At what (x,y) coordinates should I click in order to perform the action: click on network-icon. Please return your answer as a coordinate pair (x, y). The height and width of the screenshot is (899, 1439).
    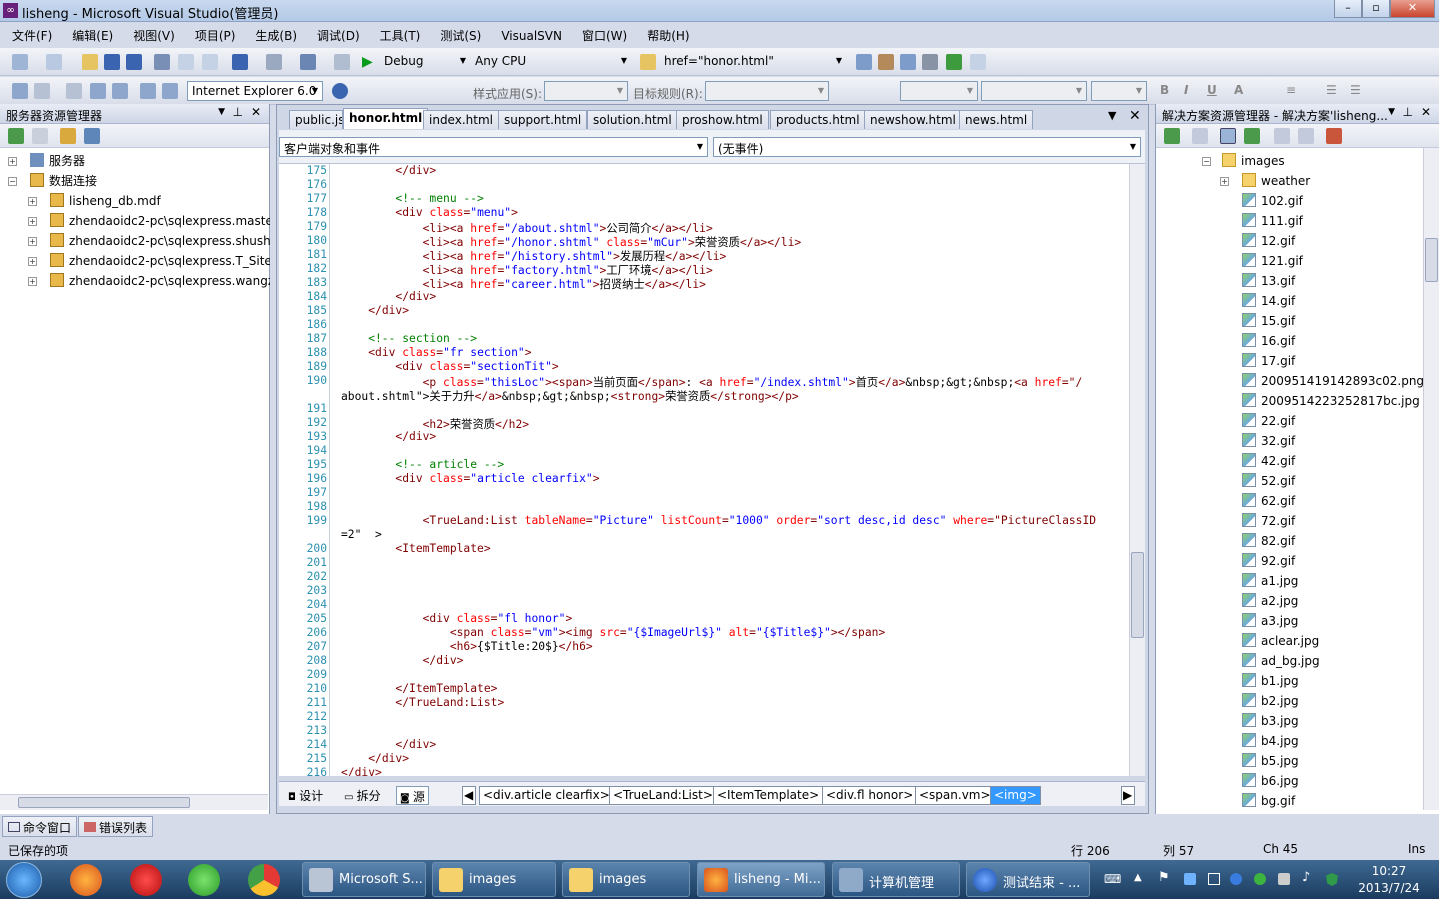
    Looking at the image, I should click on (1214, 879).